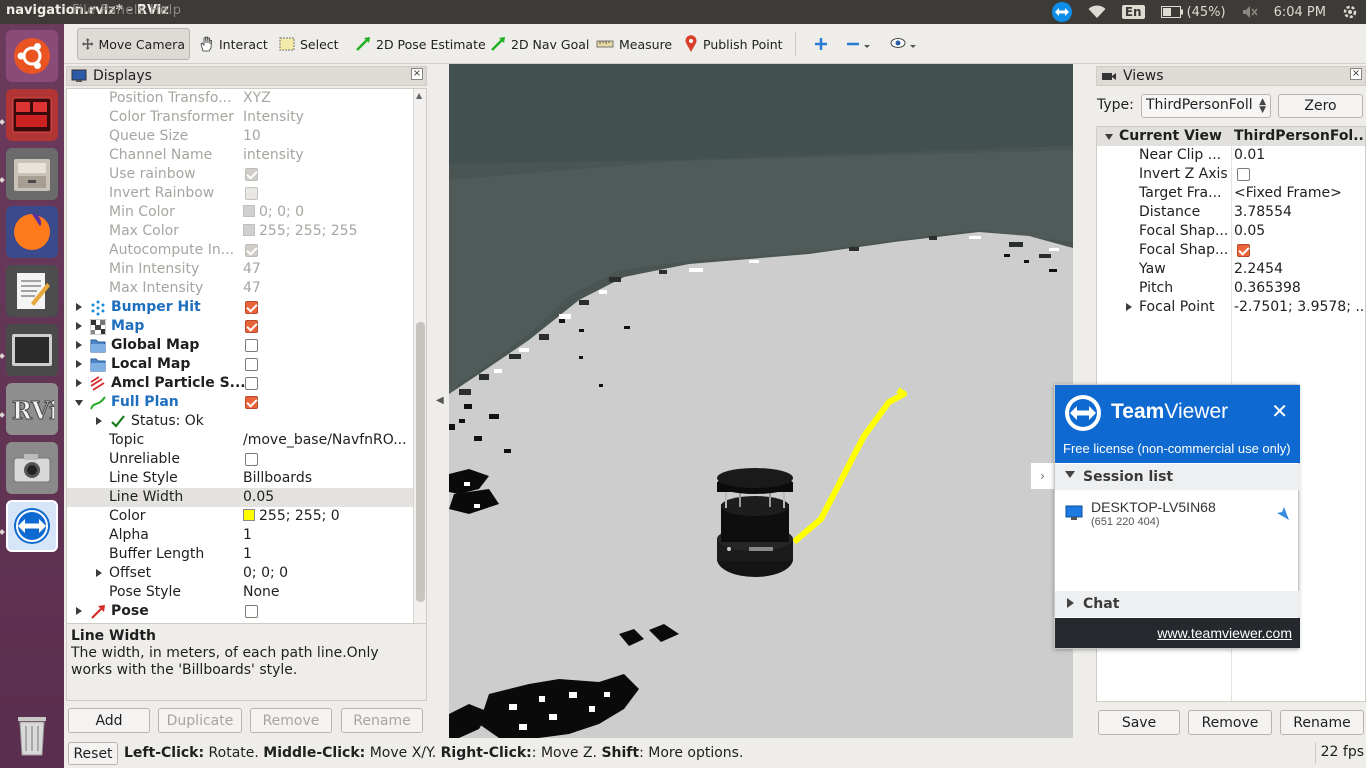 The height and width of the screenshot is (768, 1366). Describe the element at coordinates (251, 307) in the screenshot. I see `bumper-hit-checkbox` at that location.